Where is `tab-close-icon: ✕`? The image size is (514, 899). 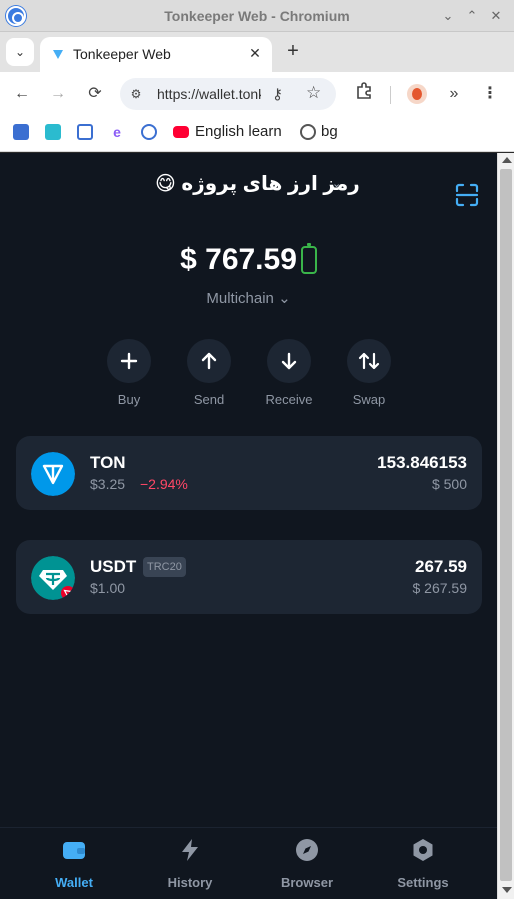
tab-close-icon: ✕ is located at coordinates (255, 53).